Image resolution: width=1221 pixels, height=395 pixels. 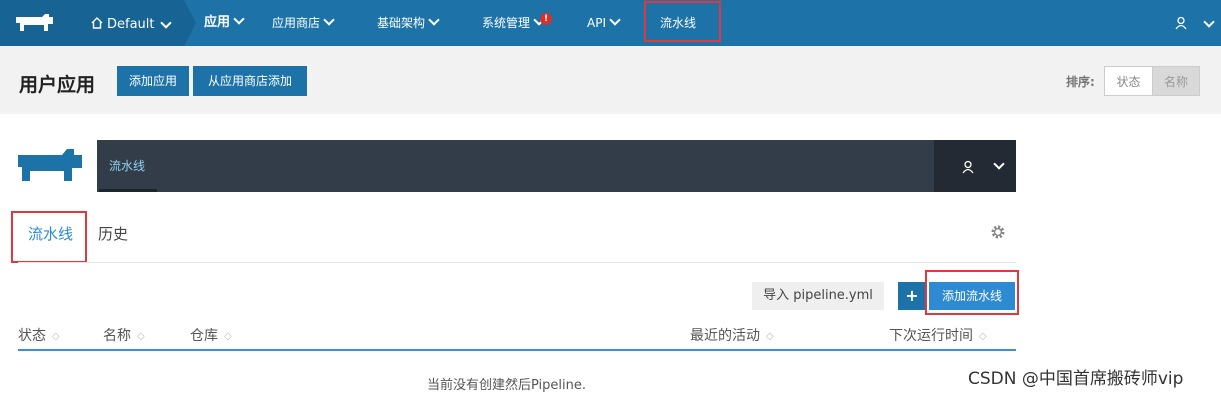 What do you see at coordinates (556, 166) in the screenshot?
I see `pipeline-header-bar: 流水线` at bounding box center [556, 166].